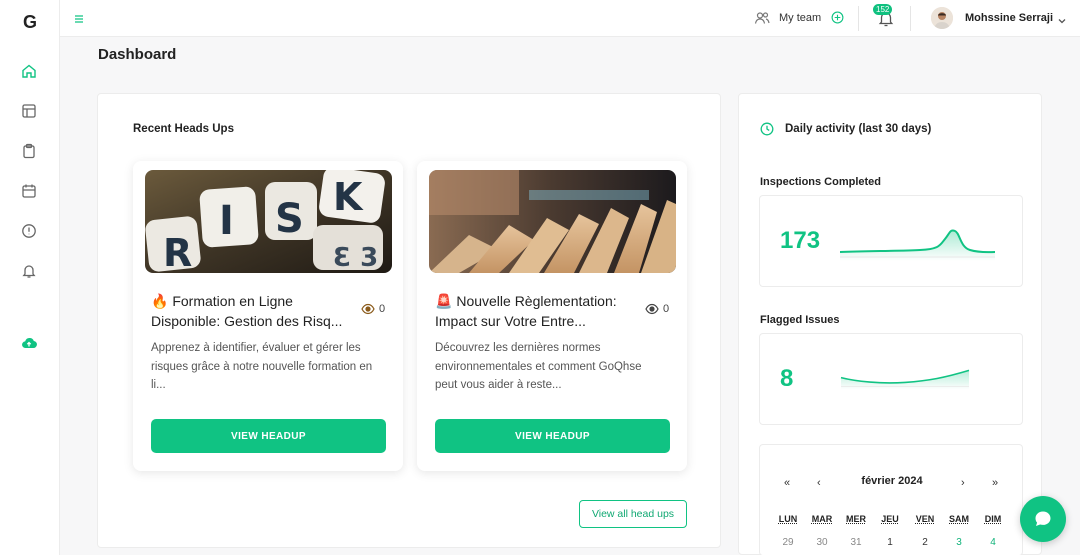 The height and width of the screenshot is (555, 1080). Describe the element at coordinates (822, 542) in the screenshot. I see `calendar-day: 30` at that location.